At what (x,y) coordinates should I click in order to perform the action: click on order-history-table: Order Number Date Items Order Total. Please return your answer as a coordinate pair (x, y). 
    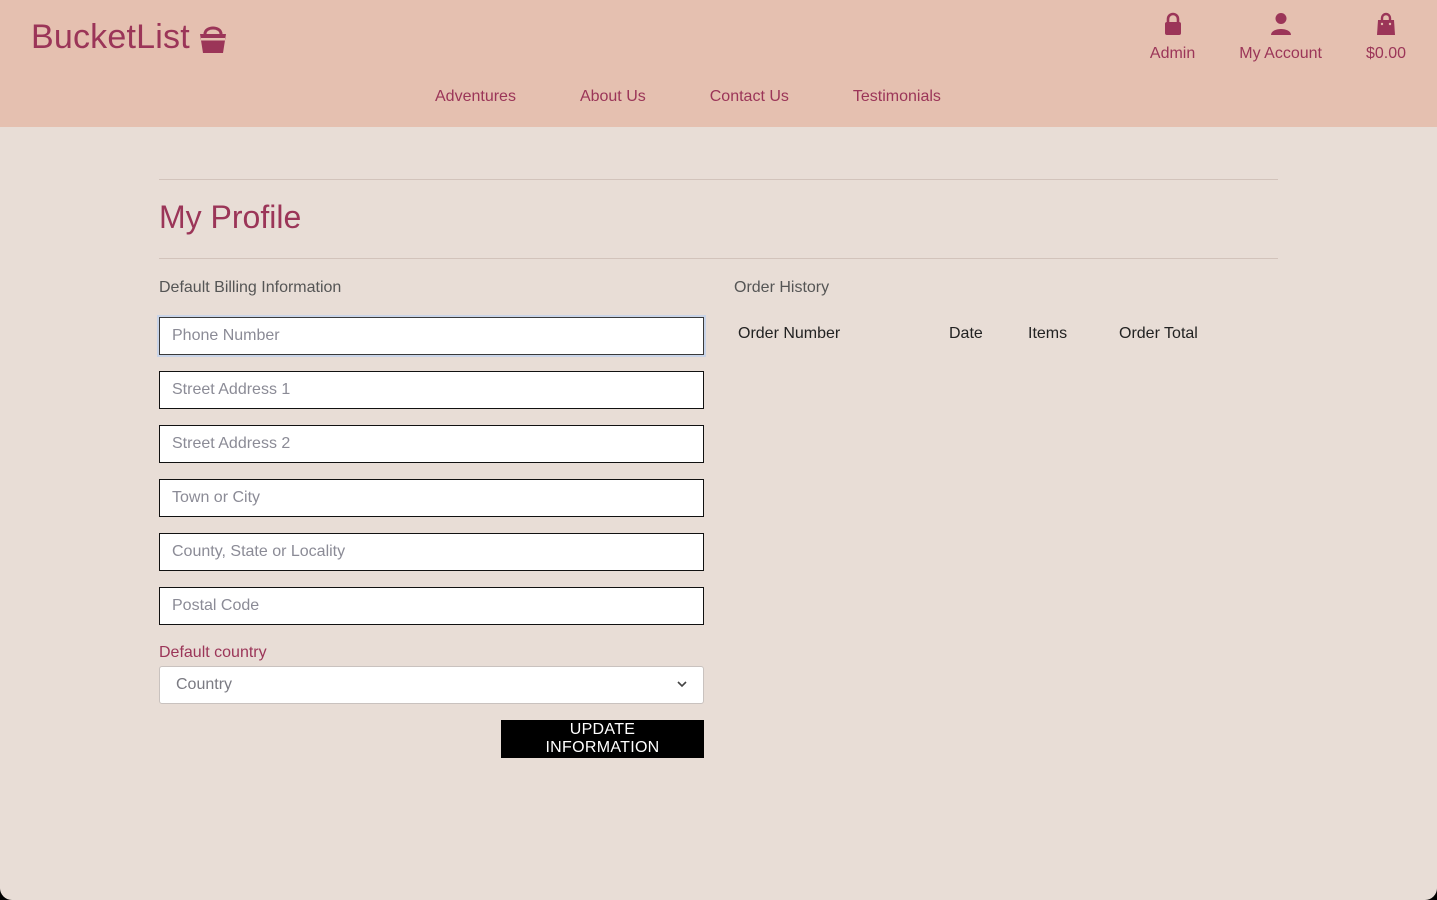
    Looking at the image, I should click on (974, 334).